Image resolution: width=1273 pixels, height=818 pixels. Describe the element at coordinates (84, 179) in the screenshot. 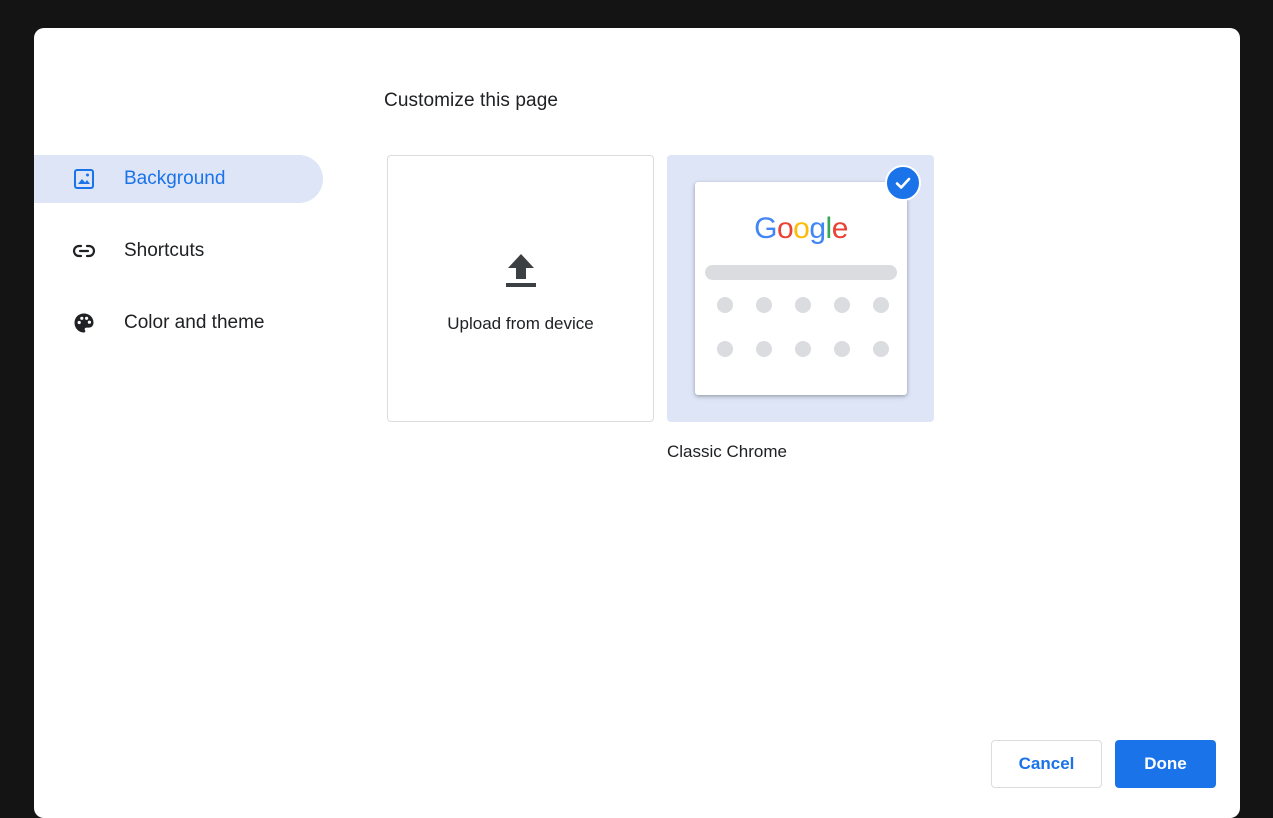

I see `image-icon` at that location.